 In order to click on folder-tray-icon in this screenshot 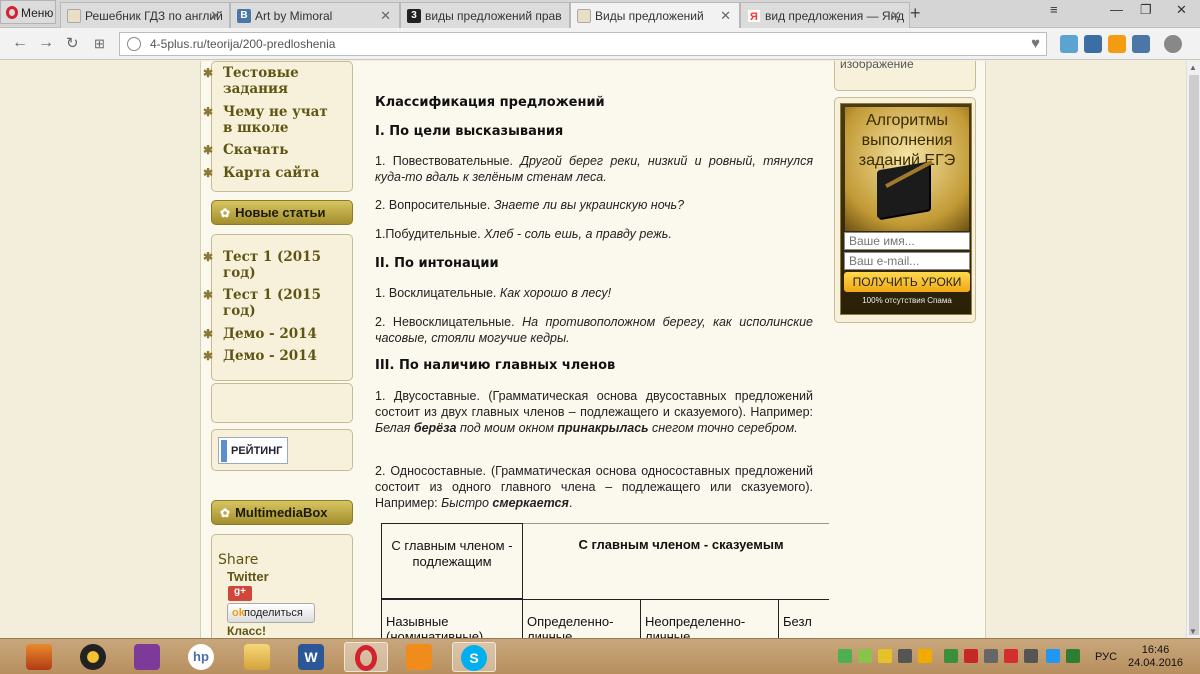, I will do `click(925, 656)`.